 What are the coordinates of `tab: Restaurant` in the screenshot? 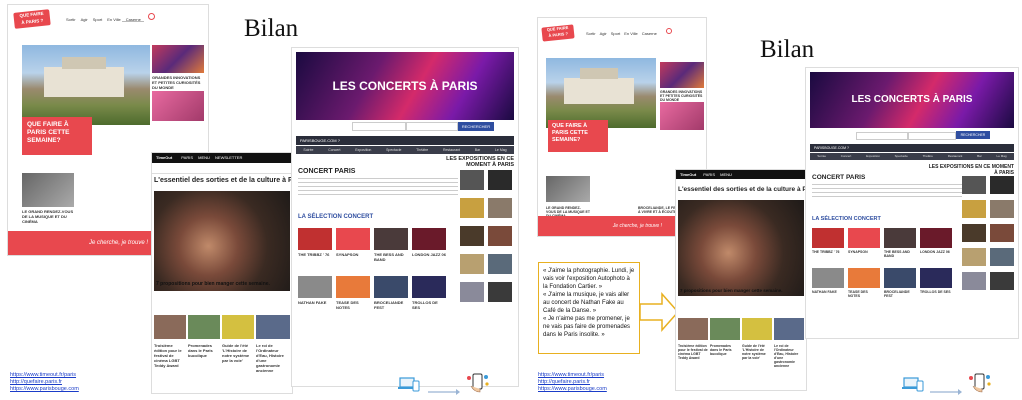 It's located at (955, 156).